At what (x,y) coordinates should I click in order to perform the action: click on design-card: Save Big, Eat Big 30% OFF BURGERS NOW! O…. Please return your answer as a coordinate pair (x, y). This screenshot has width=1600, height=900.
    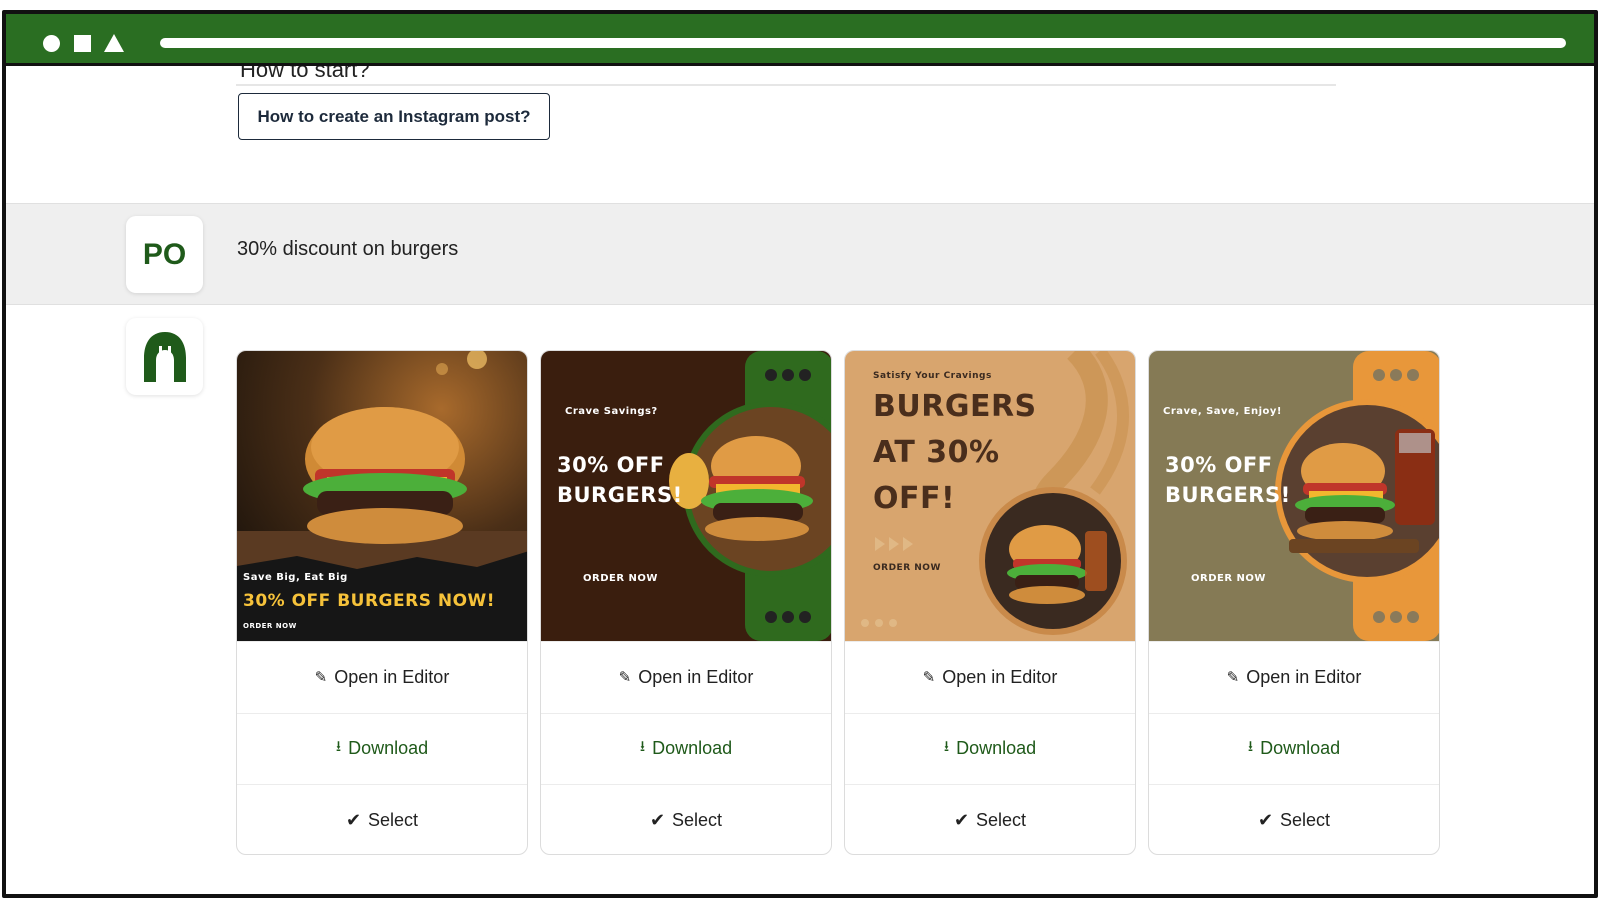
    Looking at the image, I should click on (382, 602).